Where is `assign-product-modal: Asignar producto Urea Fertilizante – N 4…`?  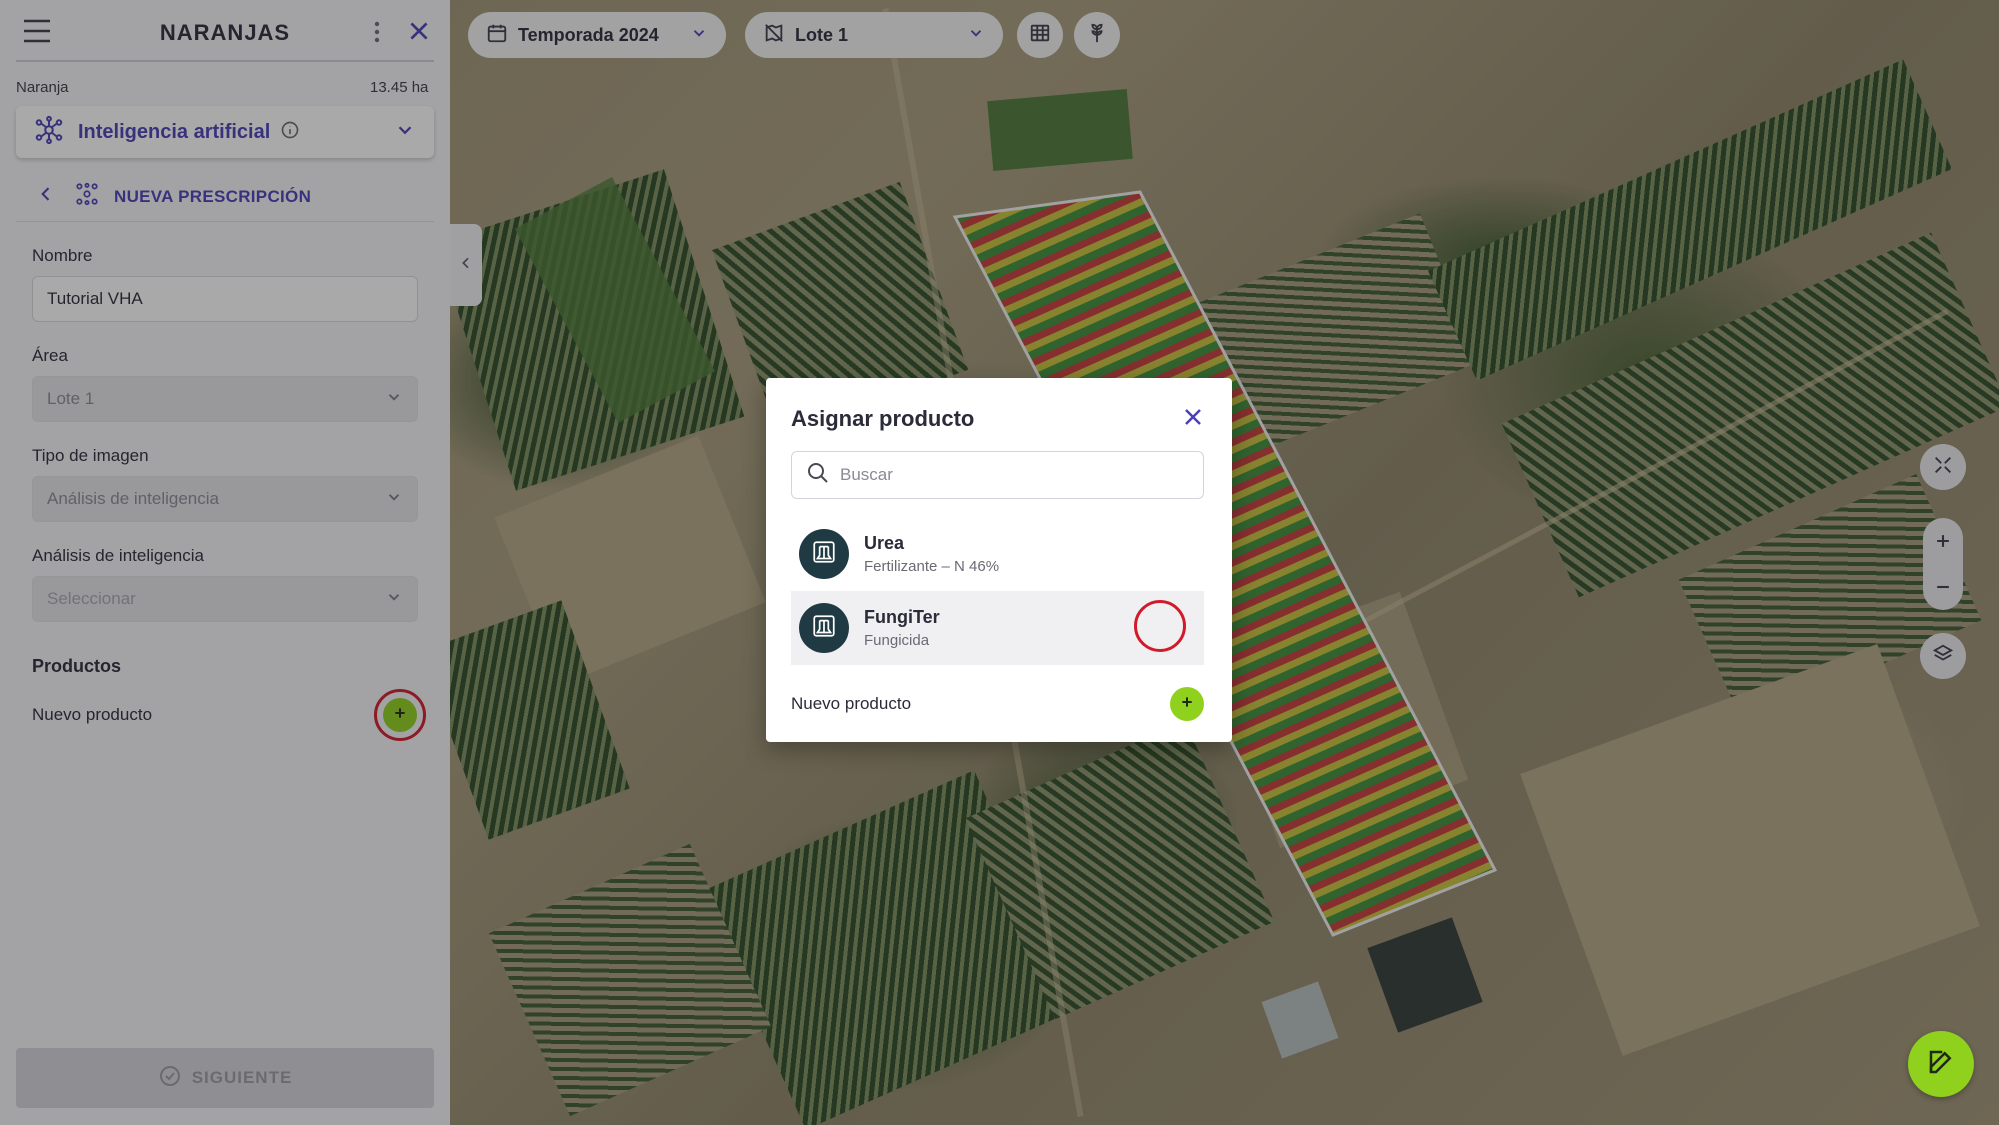 assign-product-modal: Asignar producto Urea Fertilizante – N 4… is located at coordinates (999, 560).